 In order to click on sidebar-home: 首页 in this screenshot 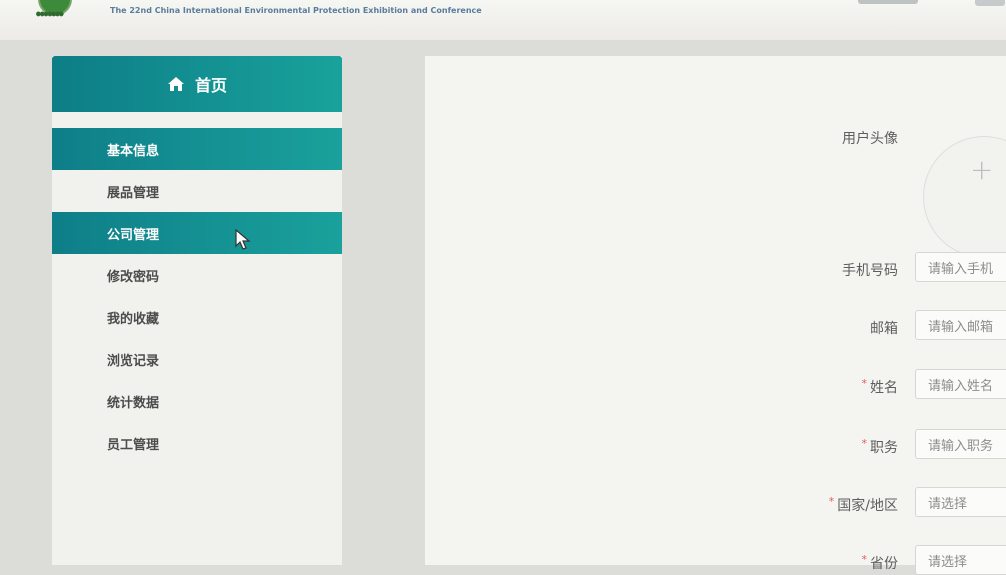, I will do `click(197, 84)`.